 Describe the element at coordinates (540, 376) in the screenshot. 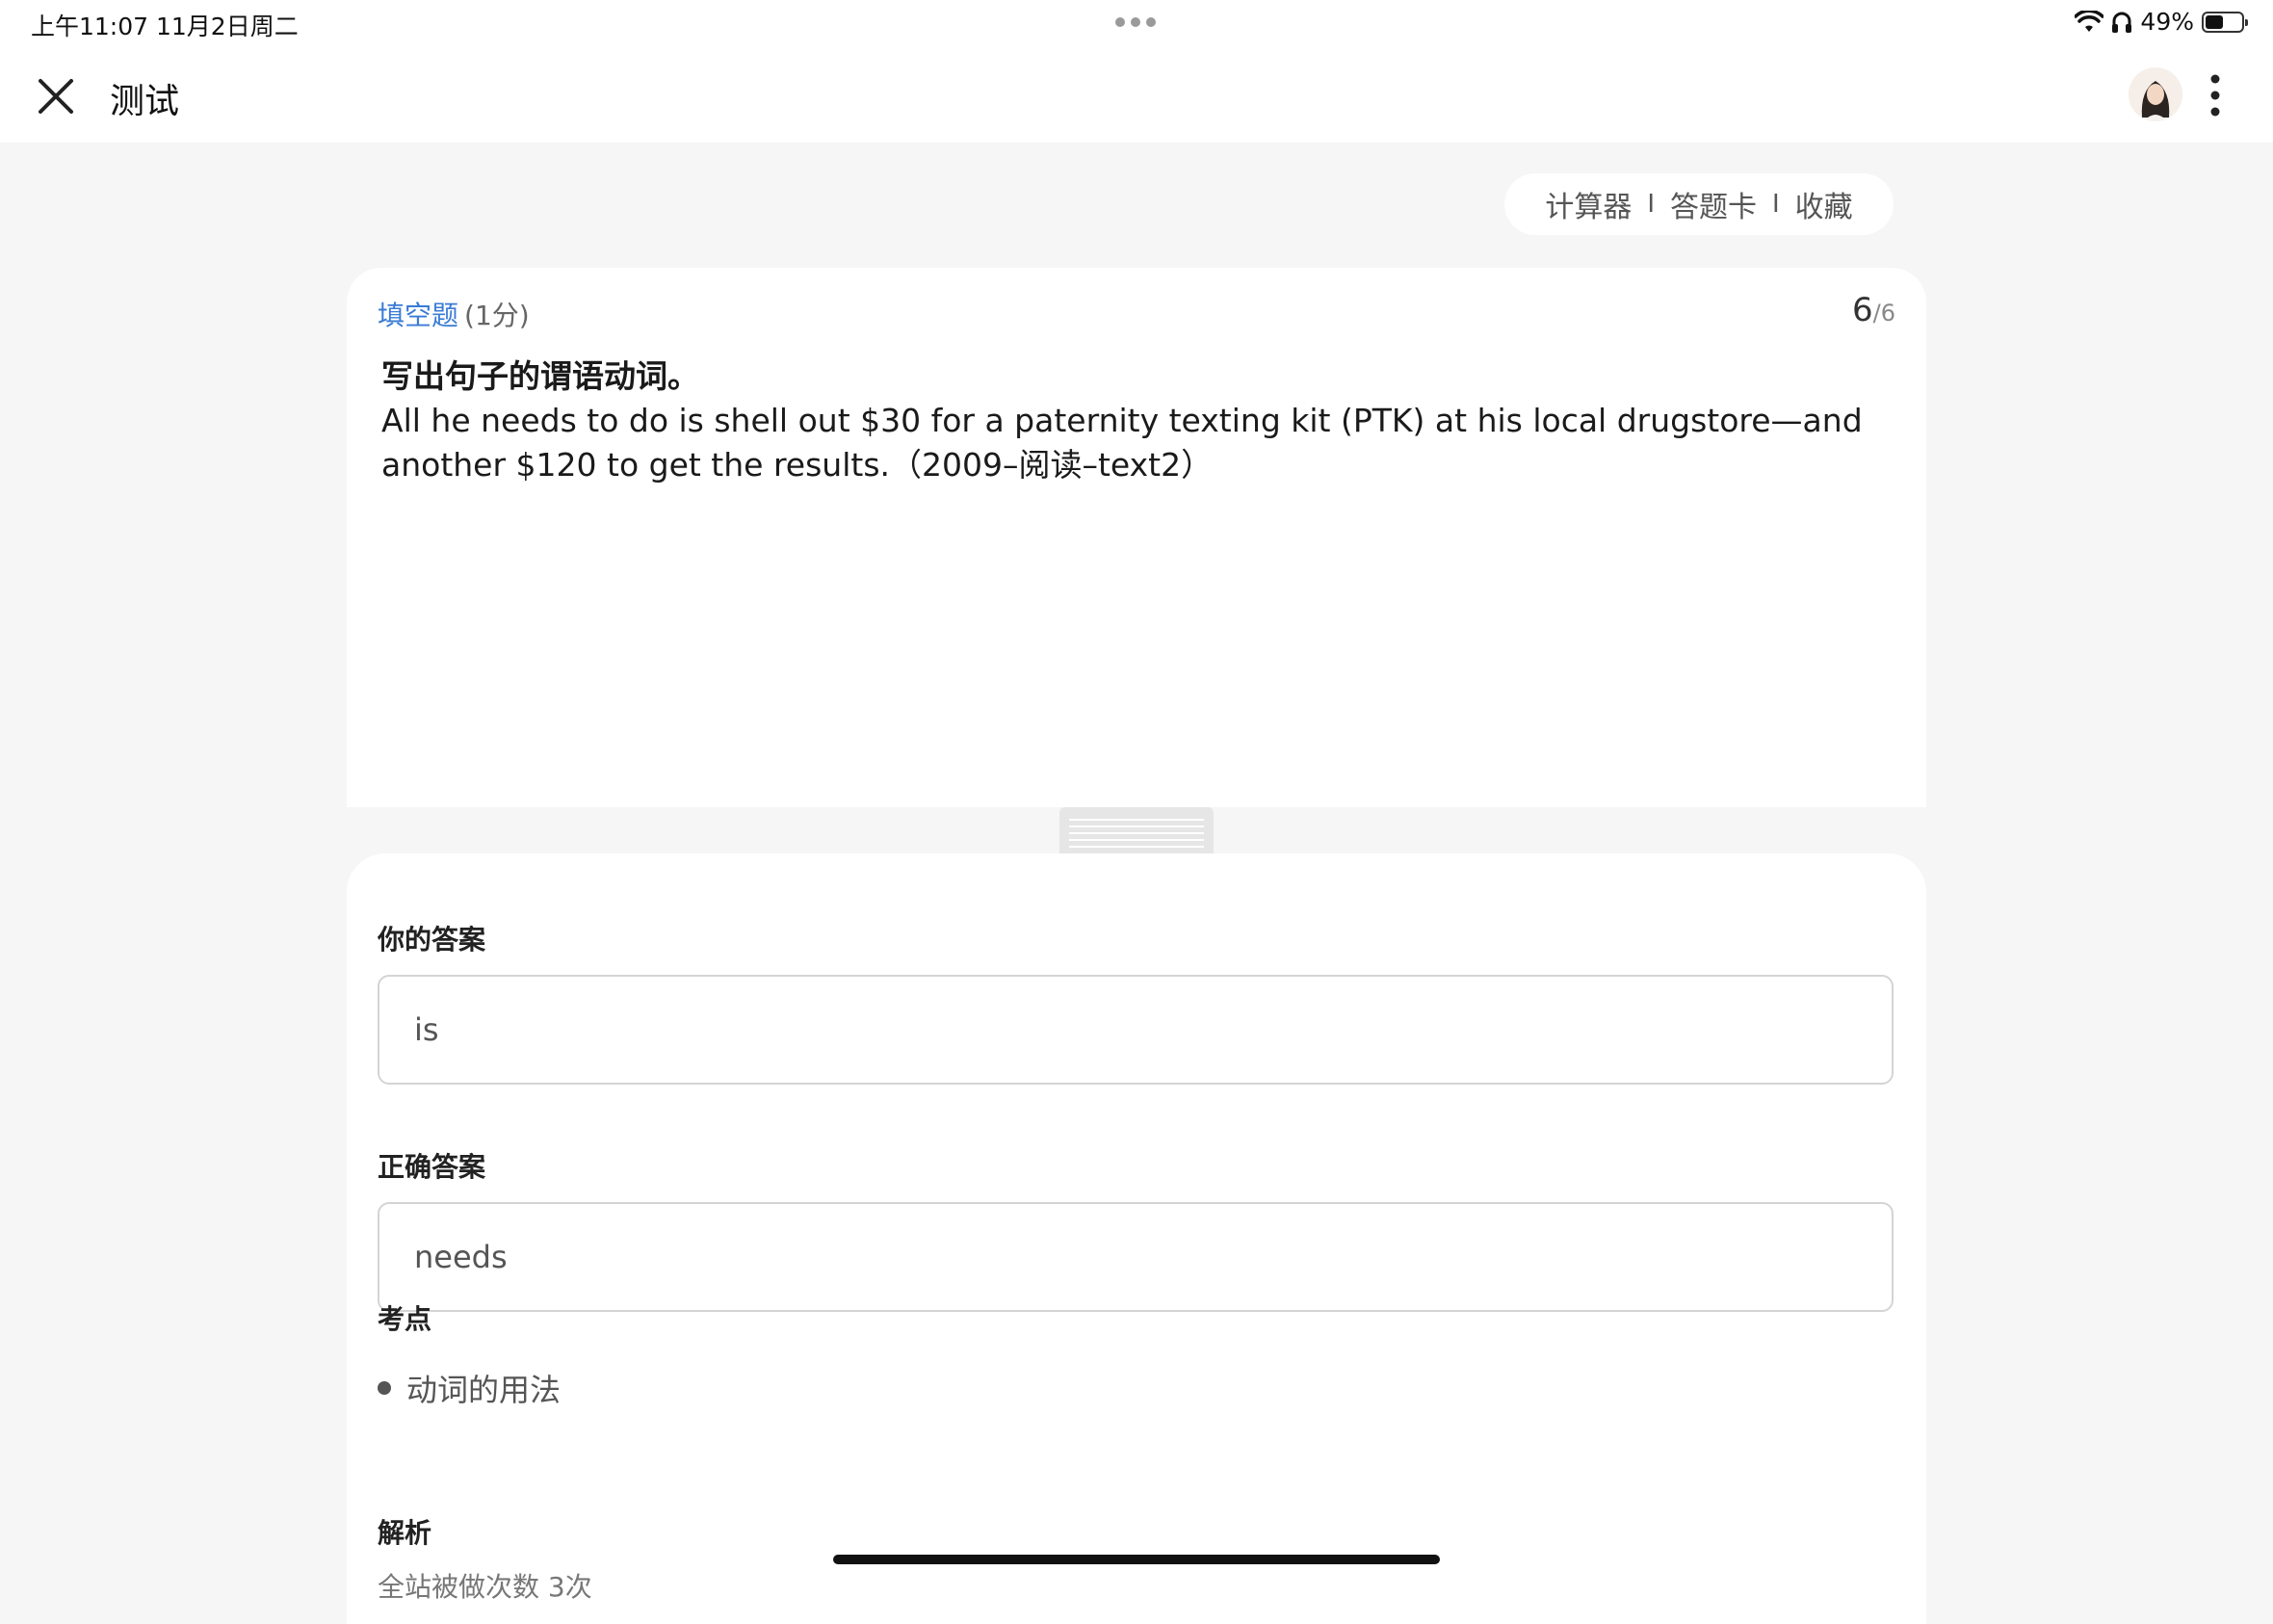

I see `question-prompt: 写出句子的谓语动词。` at that location.